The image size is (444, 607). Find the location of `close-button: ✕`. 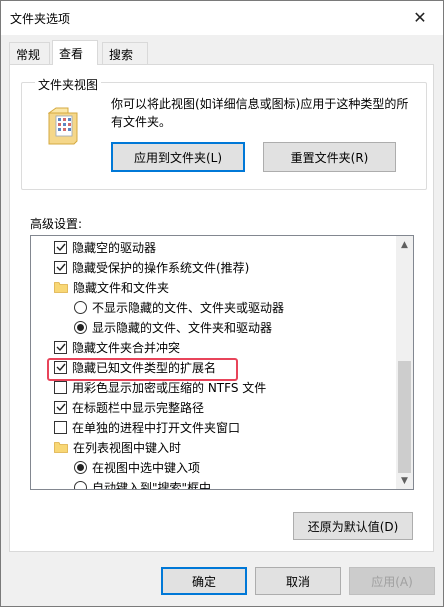

close-button: ✕ is located at coordinates (420, 17).